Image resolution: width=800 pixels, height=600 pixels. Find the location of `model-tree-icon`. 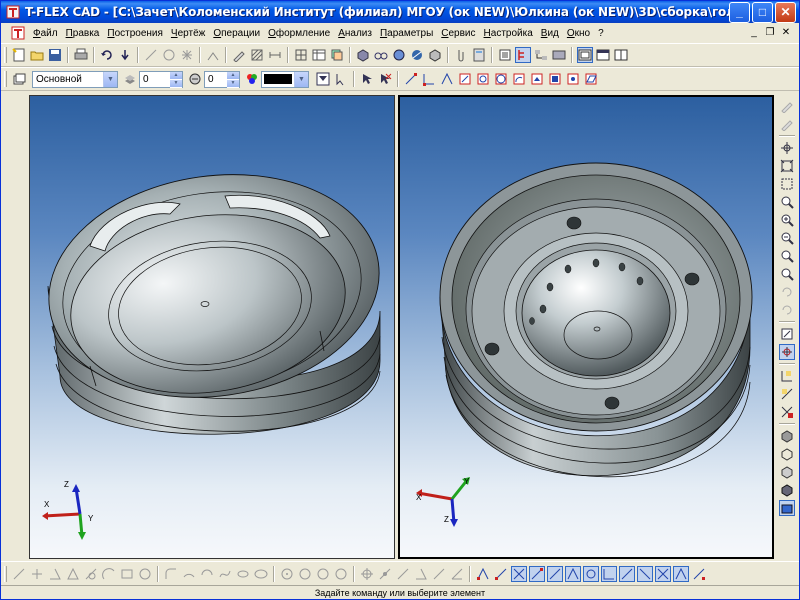

model-tree-icon is located at coordinates (523, 55).